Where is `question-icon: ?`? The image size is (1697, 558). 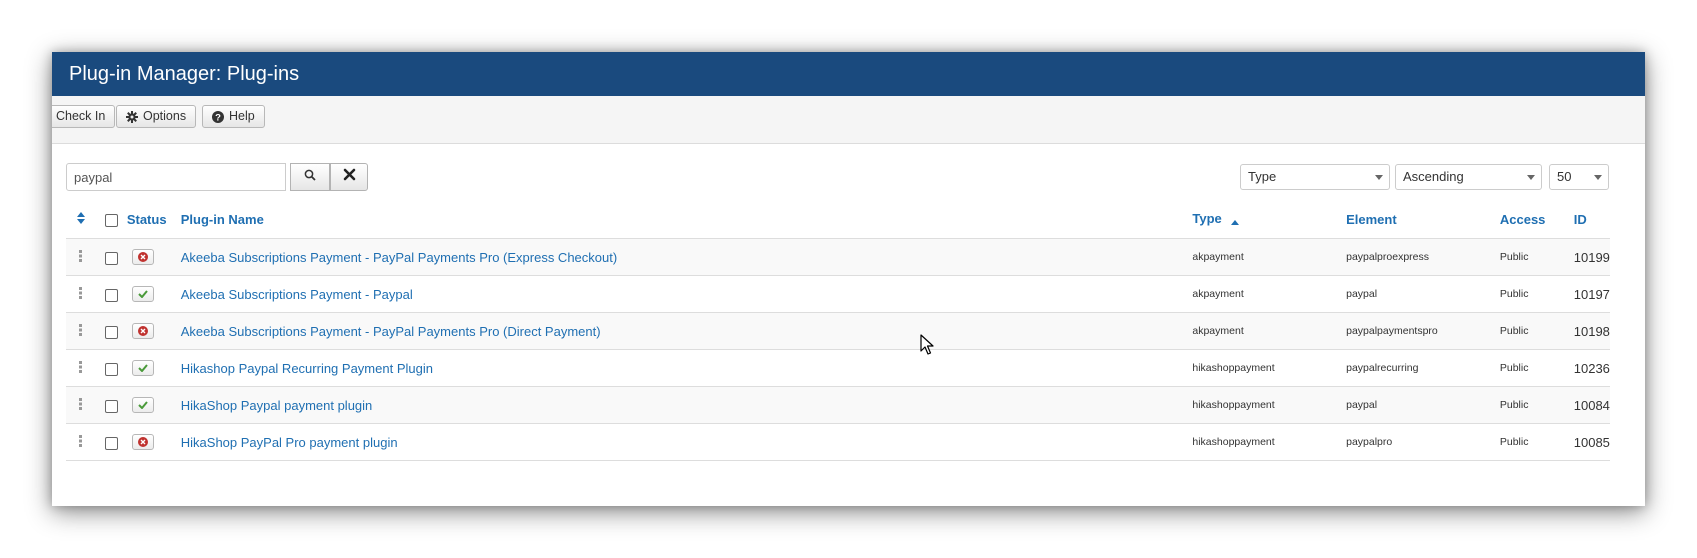
question-icon: ? is located at coordinates (218, 116).